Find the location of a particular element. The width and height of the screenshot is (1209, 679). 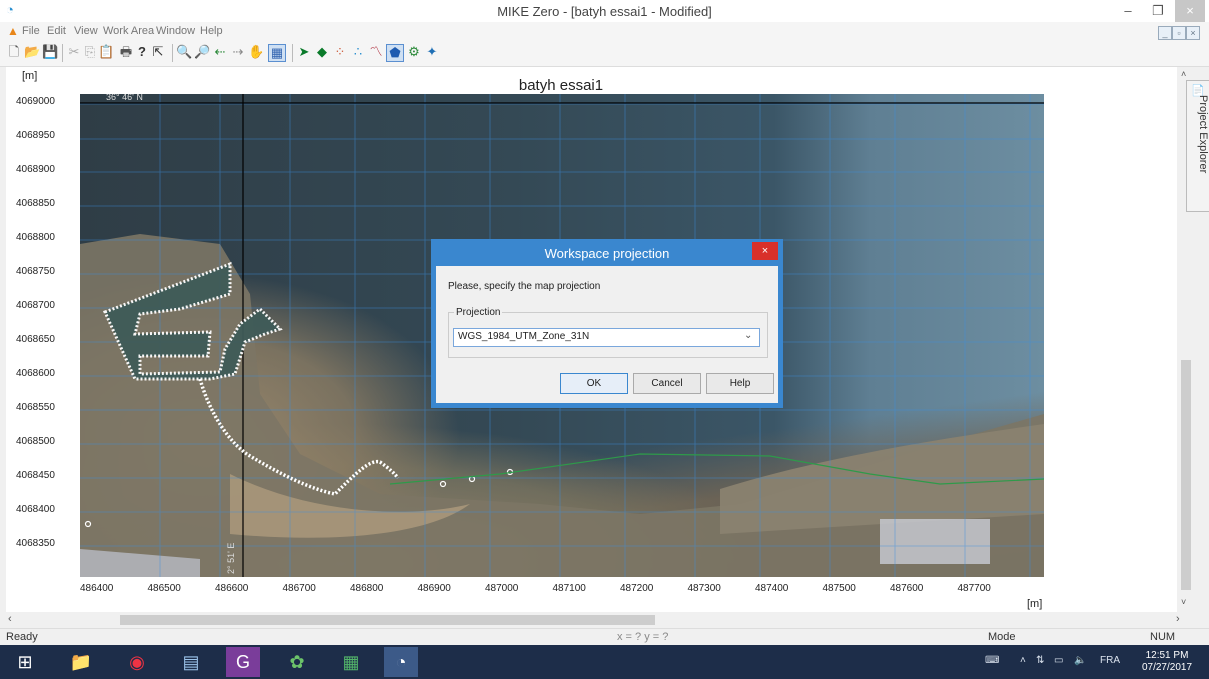

projection-select-value: WGS_1984_UTM_Zone_31N is located at coordinates (524, 336).